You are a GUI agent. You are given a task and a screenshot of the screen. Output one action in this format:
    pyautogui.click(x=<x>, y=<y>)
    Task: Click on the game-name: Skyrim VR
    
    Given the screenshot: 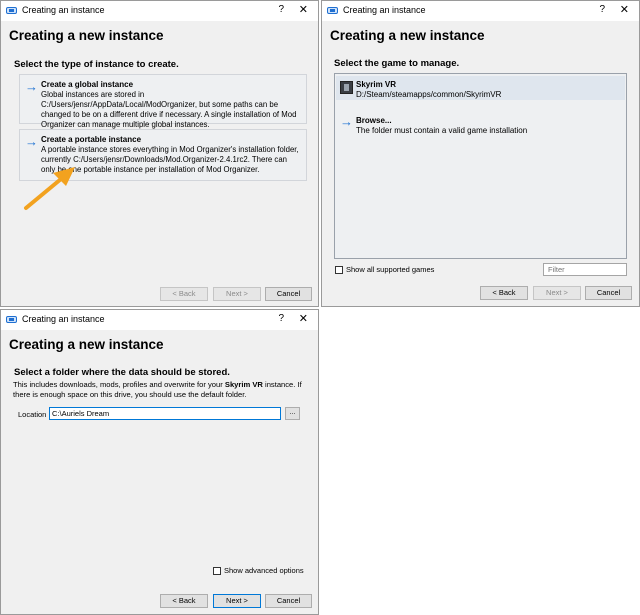 What is the action you would take?
    pyautogui.click(x=376, y=84)
    